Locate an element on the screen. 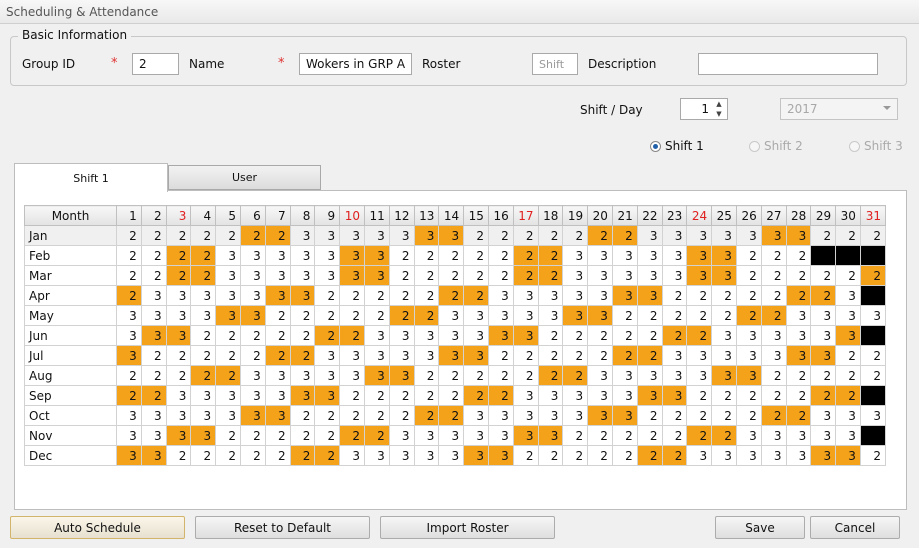 The height and width of the screenshot is (548, 919). day-column-header: 3 is located at coordinates (178, 215).